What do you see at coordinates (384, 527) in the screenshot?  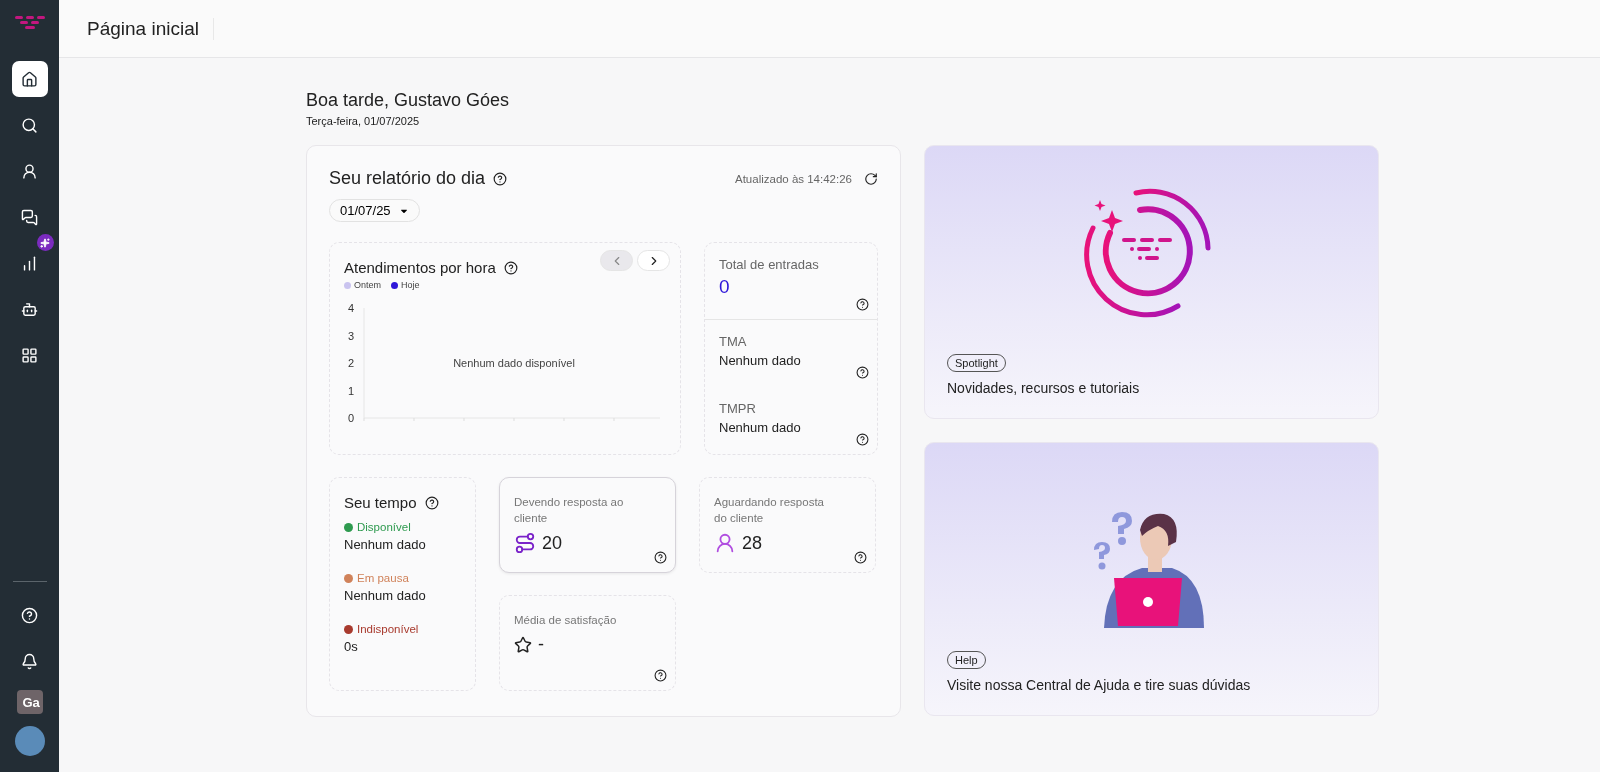 I see `status-label: Disponível` at bounding box center [384, 527].